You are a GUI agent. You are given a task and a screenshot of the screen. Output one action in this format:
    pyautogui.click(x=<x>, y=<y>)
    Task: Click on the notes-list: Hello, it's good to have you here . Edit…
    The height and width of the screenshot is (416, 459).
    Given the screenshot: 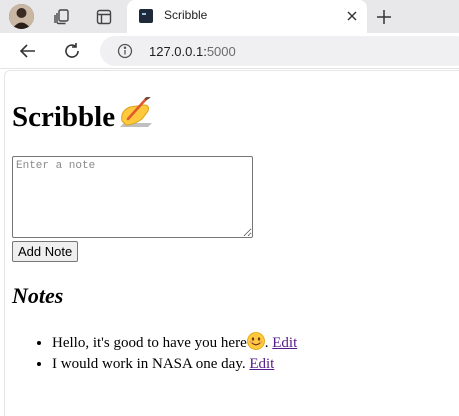 What is the action you would take?
    pyautogui.click(x=154, y=352)
    